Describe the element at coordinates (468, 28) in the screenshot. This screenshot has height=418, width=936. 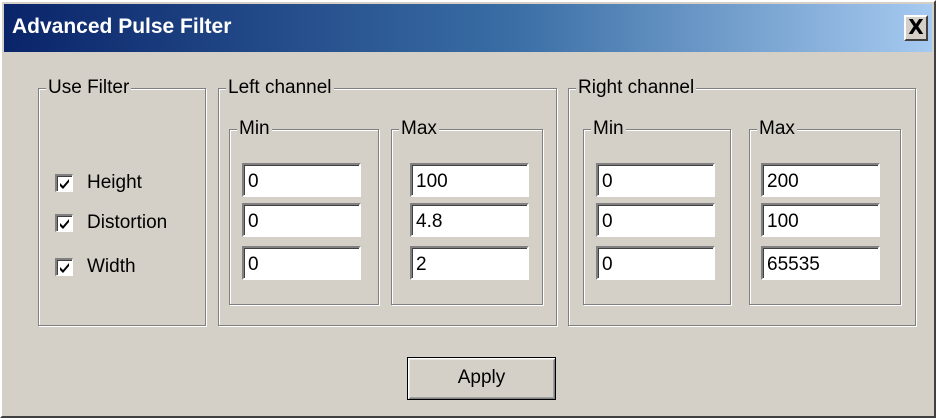
I see `title-bar: Advanced Pulse Filter X` at that location.